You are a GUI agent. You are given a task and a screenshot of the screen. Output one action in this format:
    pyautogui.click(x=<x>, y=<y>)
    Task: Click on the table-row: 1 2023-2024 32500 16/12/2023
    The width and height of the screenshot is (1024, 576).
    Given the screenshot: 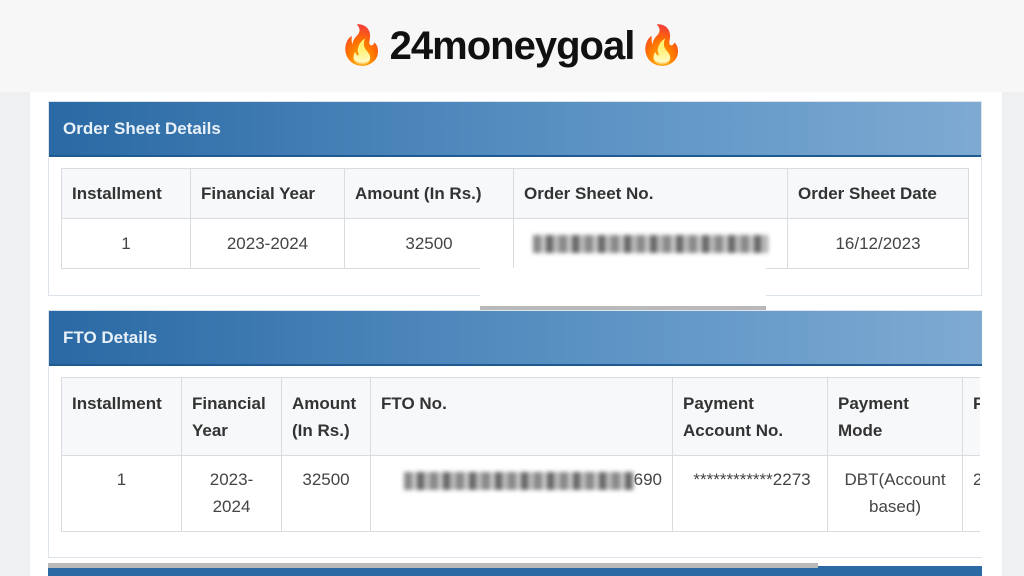 What is the action you would take?
    pyautogui.click(x=515, y=243)
    